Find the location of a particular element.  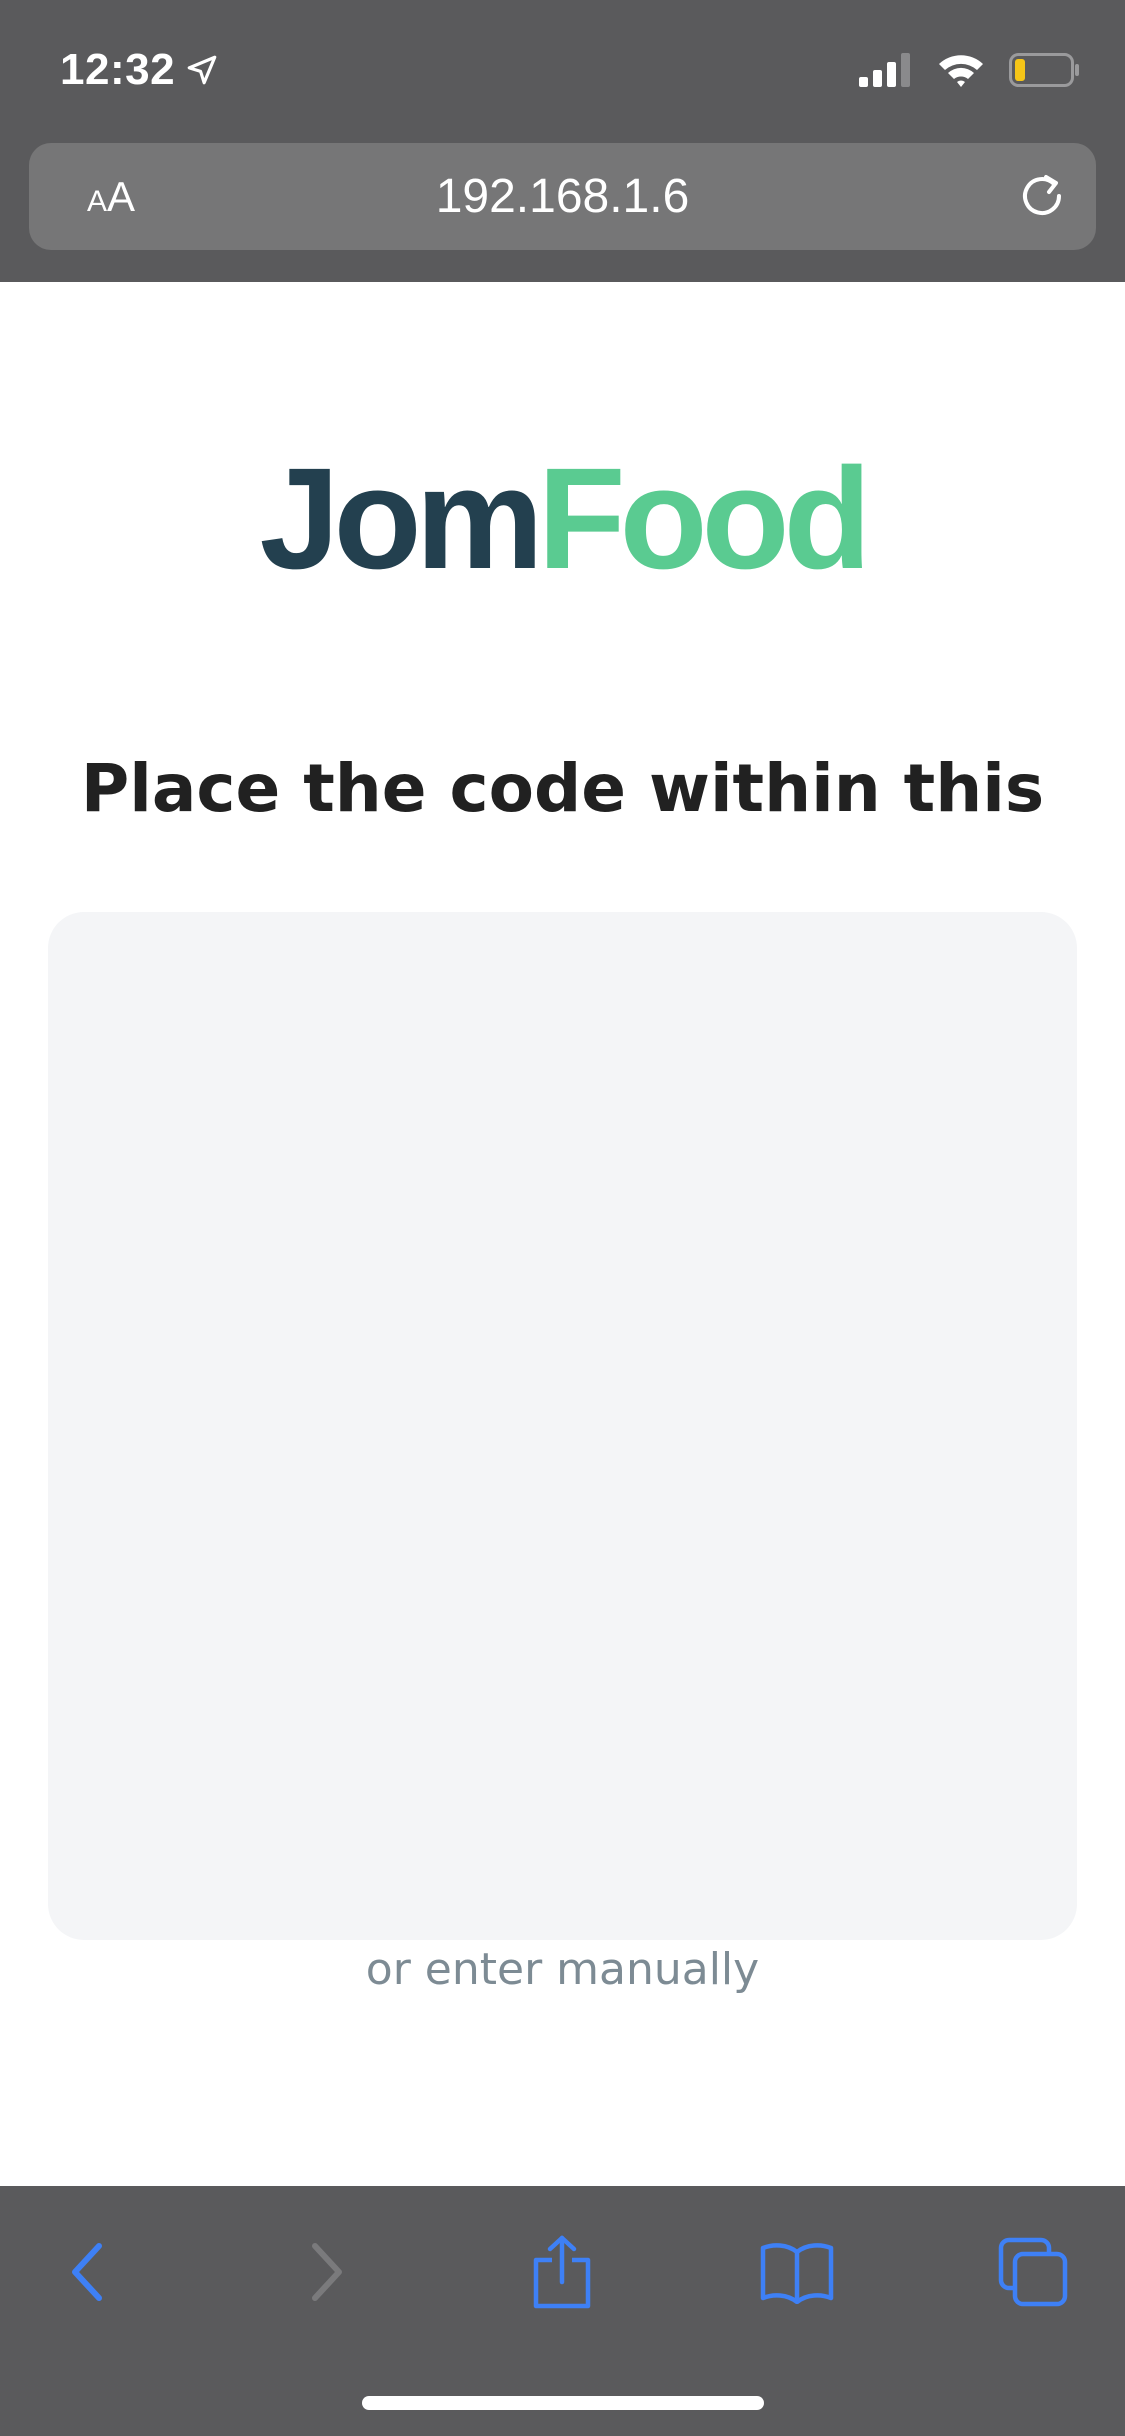

scan-heading: Place the code within this is located at coordinates (562, 788).